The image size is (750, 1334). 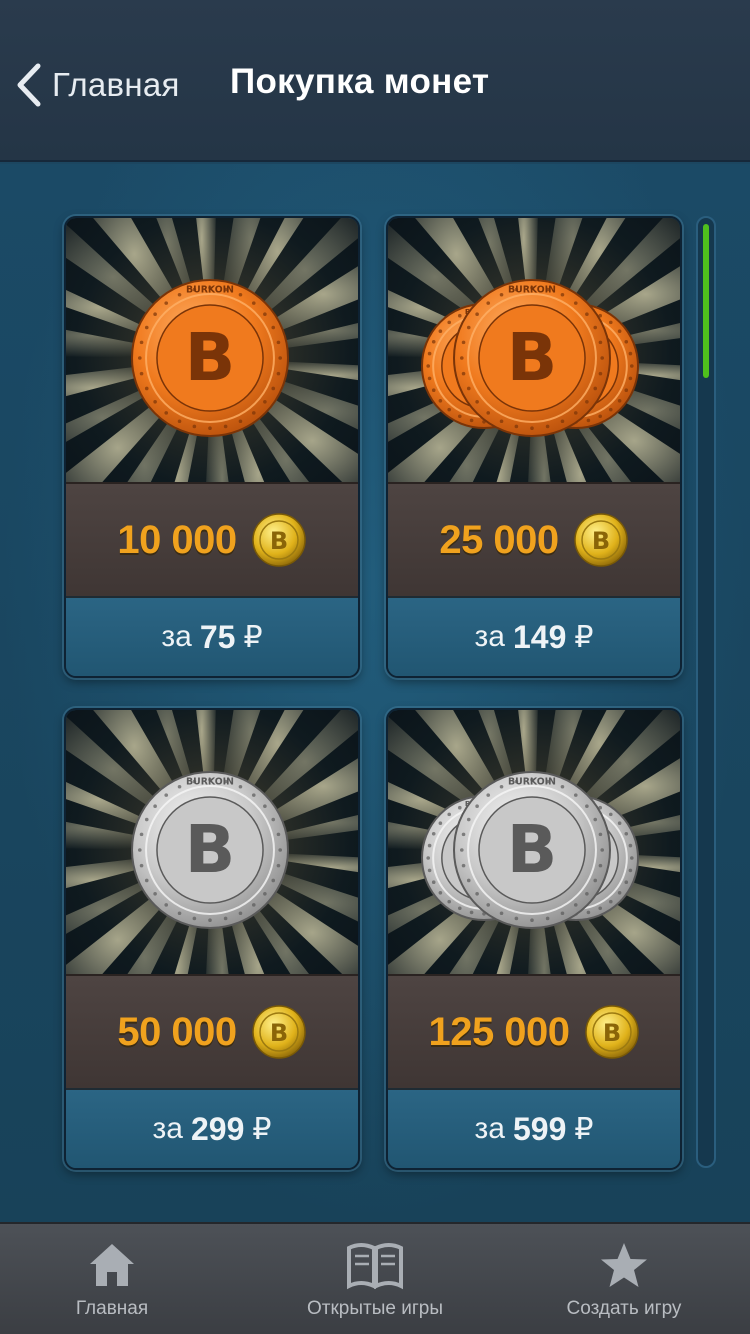 I want to click on tab-create-game: Создать игру, so click(x=624, y=1279).